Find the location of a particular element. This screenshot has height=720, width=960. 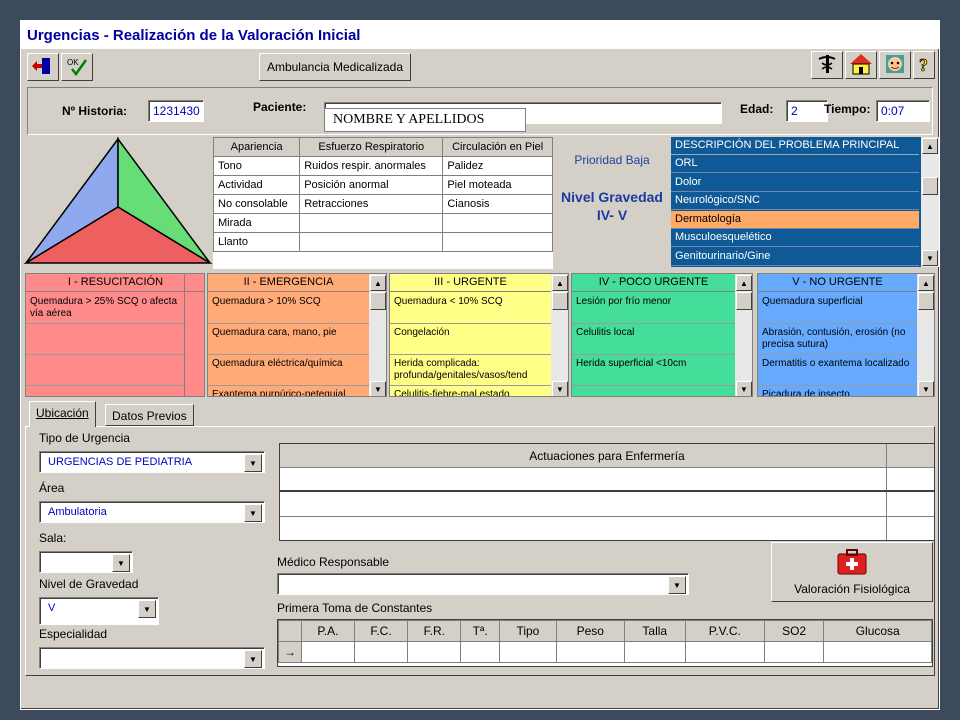

help-button: ? is located at coordinates (924, 65).